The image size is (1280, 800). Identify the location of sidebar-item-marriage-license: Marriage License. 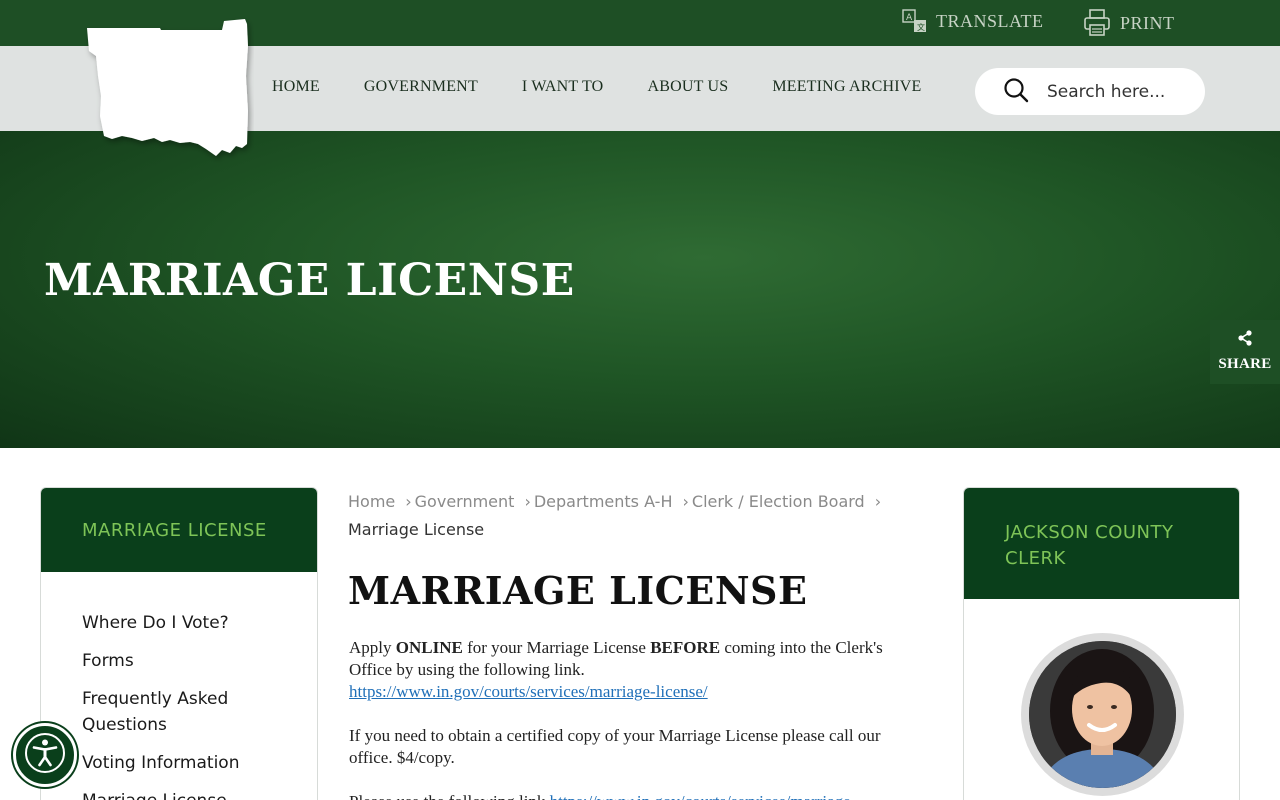
(182, 794).